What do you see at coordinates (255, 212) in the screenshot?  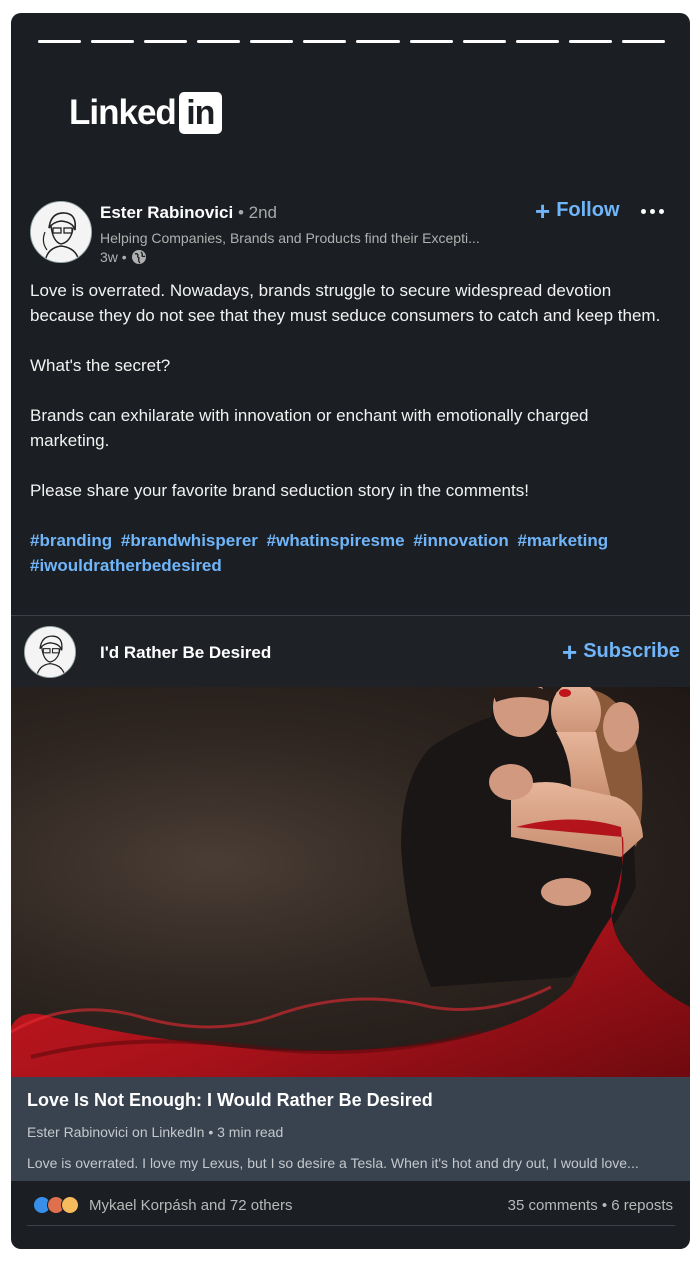 I see `connection-degree: • 2nd` at bounding box center [255, 212].